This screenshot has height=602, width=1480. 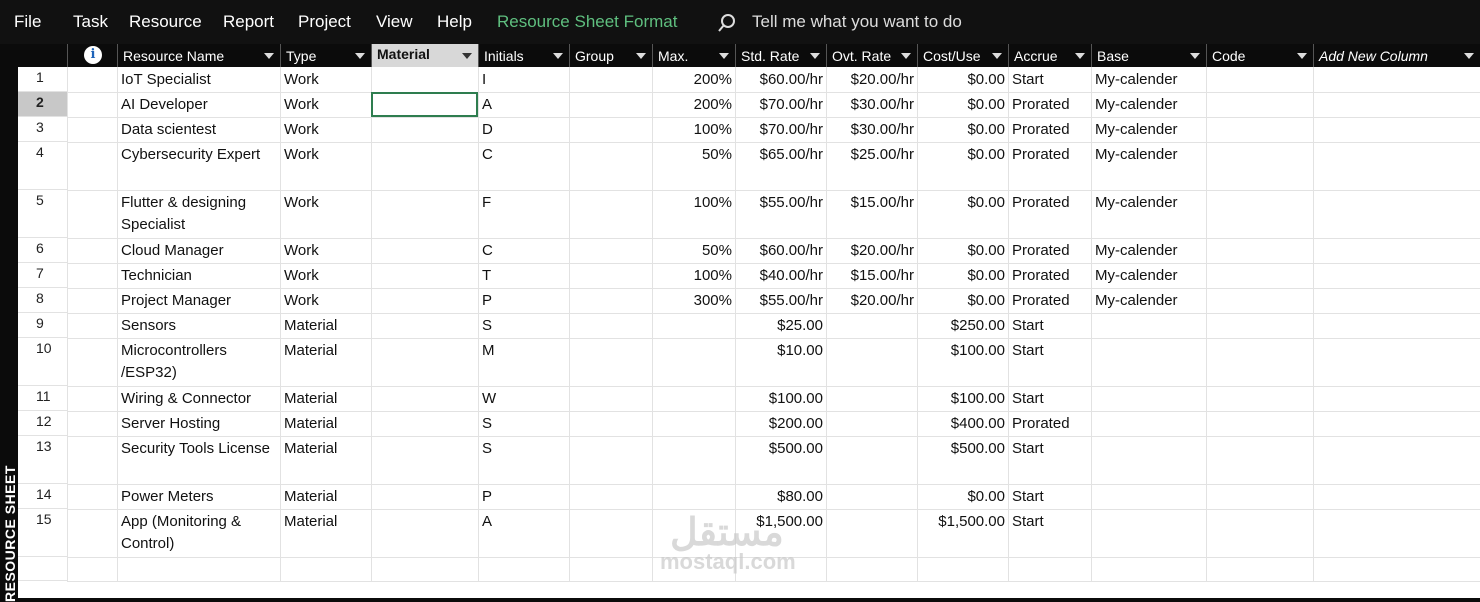 What do you see at coordinates (693, 104) in the screenshot?
I see `cell-max: 200%` at bounding box center [693, 104].